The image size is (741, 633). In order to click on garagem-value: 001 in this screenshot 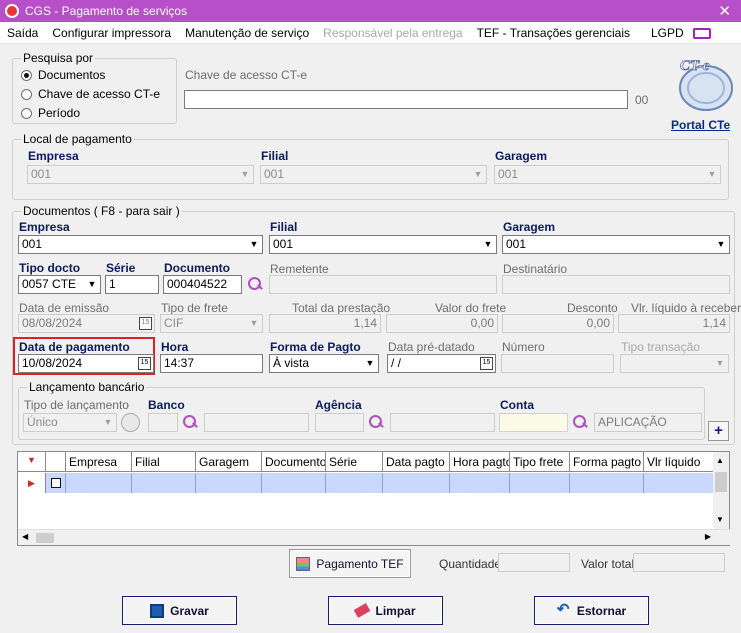, I will do `click(516, 244)`.